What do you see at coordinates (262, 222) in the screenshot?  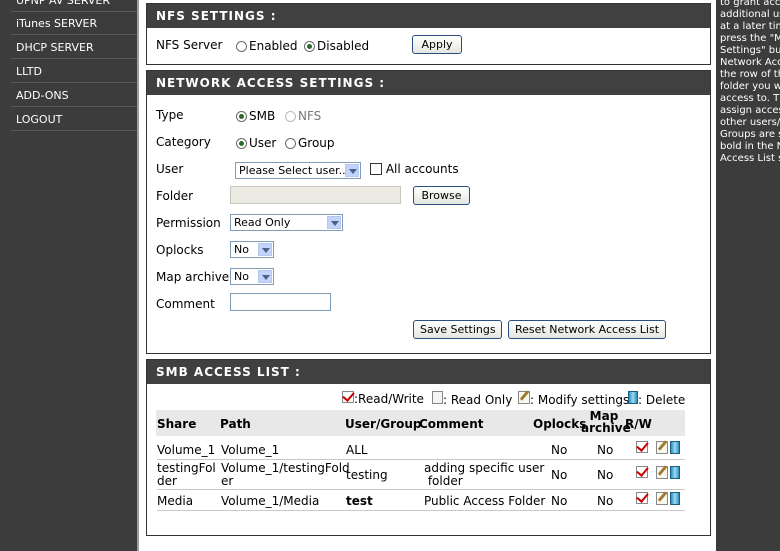 I see `permission-select-value: Read Only` at bounding box center [262, 222].